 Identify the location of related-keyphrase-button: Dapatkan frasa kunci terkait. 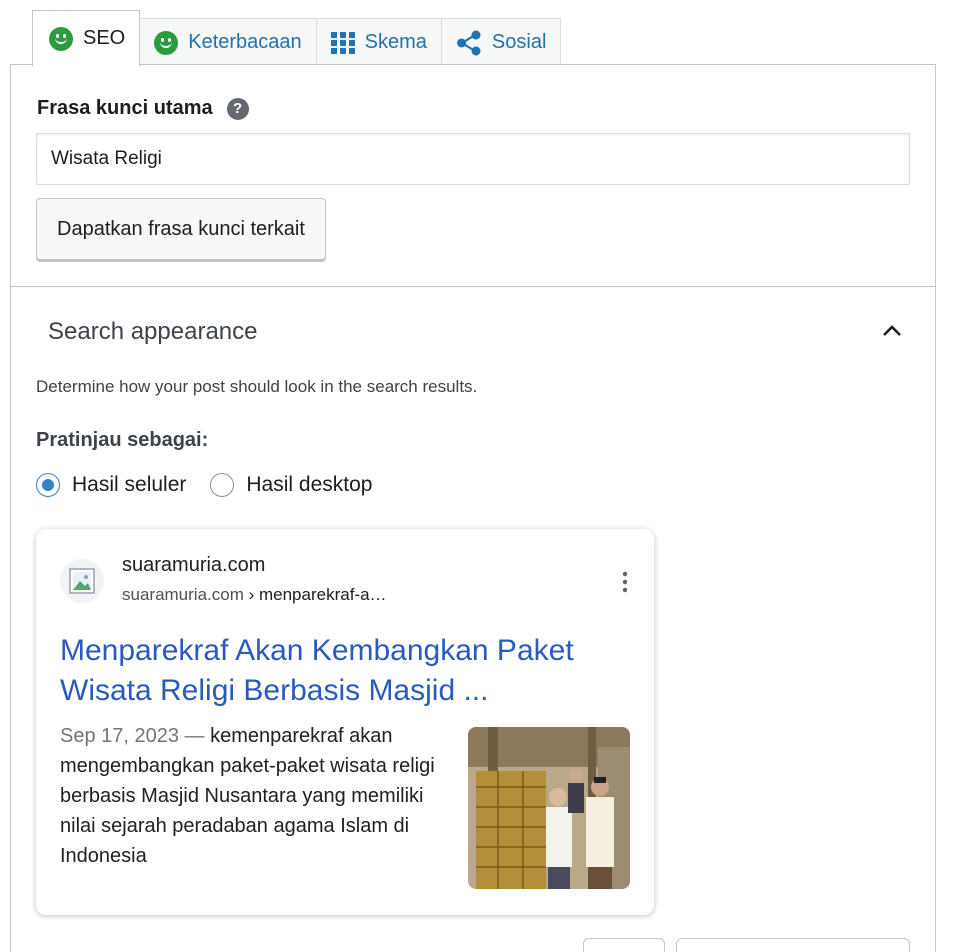
(181, 229).